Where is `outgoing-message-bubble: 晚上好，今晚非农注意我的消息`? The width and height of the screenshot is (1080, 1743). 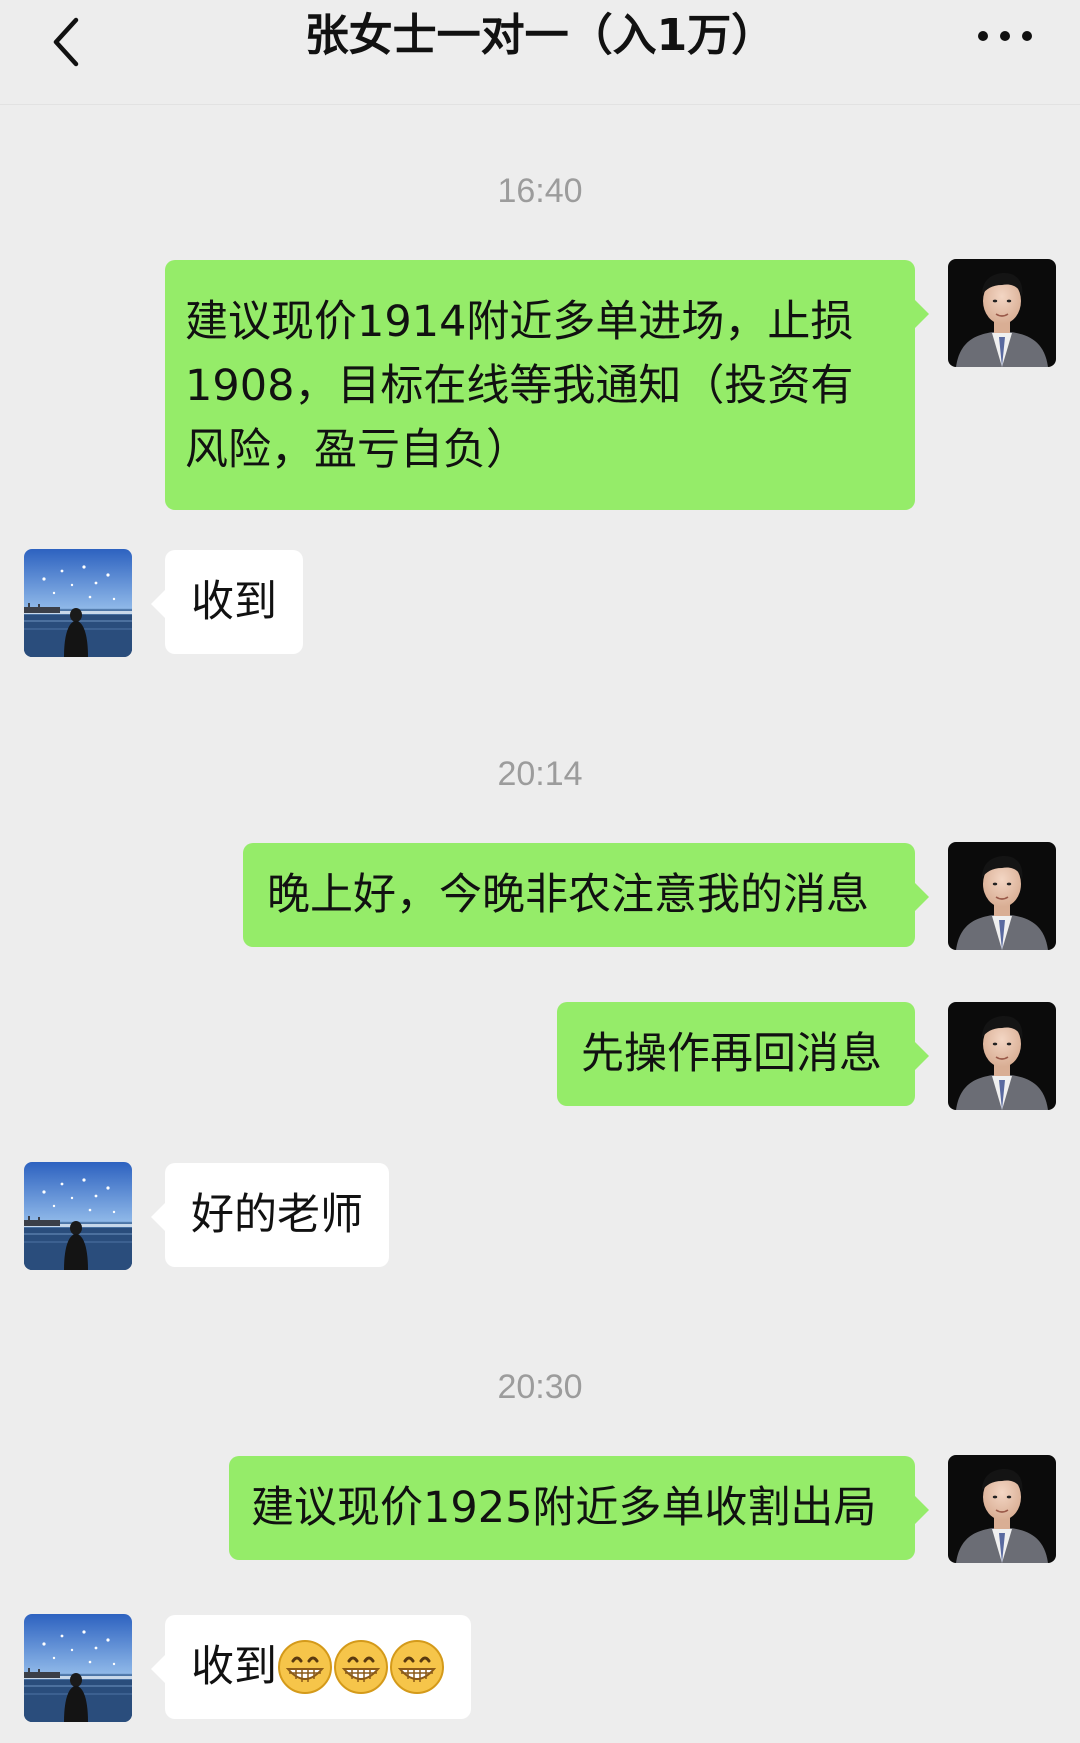
outgoing-message-bubble: 晚上好，今晚非农注意我的消息 is located at coordinates (586, 895).